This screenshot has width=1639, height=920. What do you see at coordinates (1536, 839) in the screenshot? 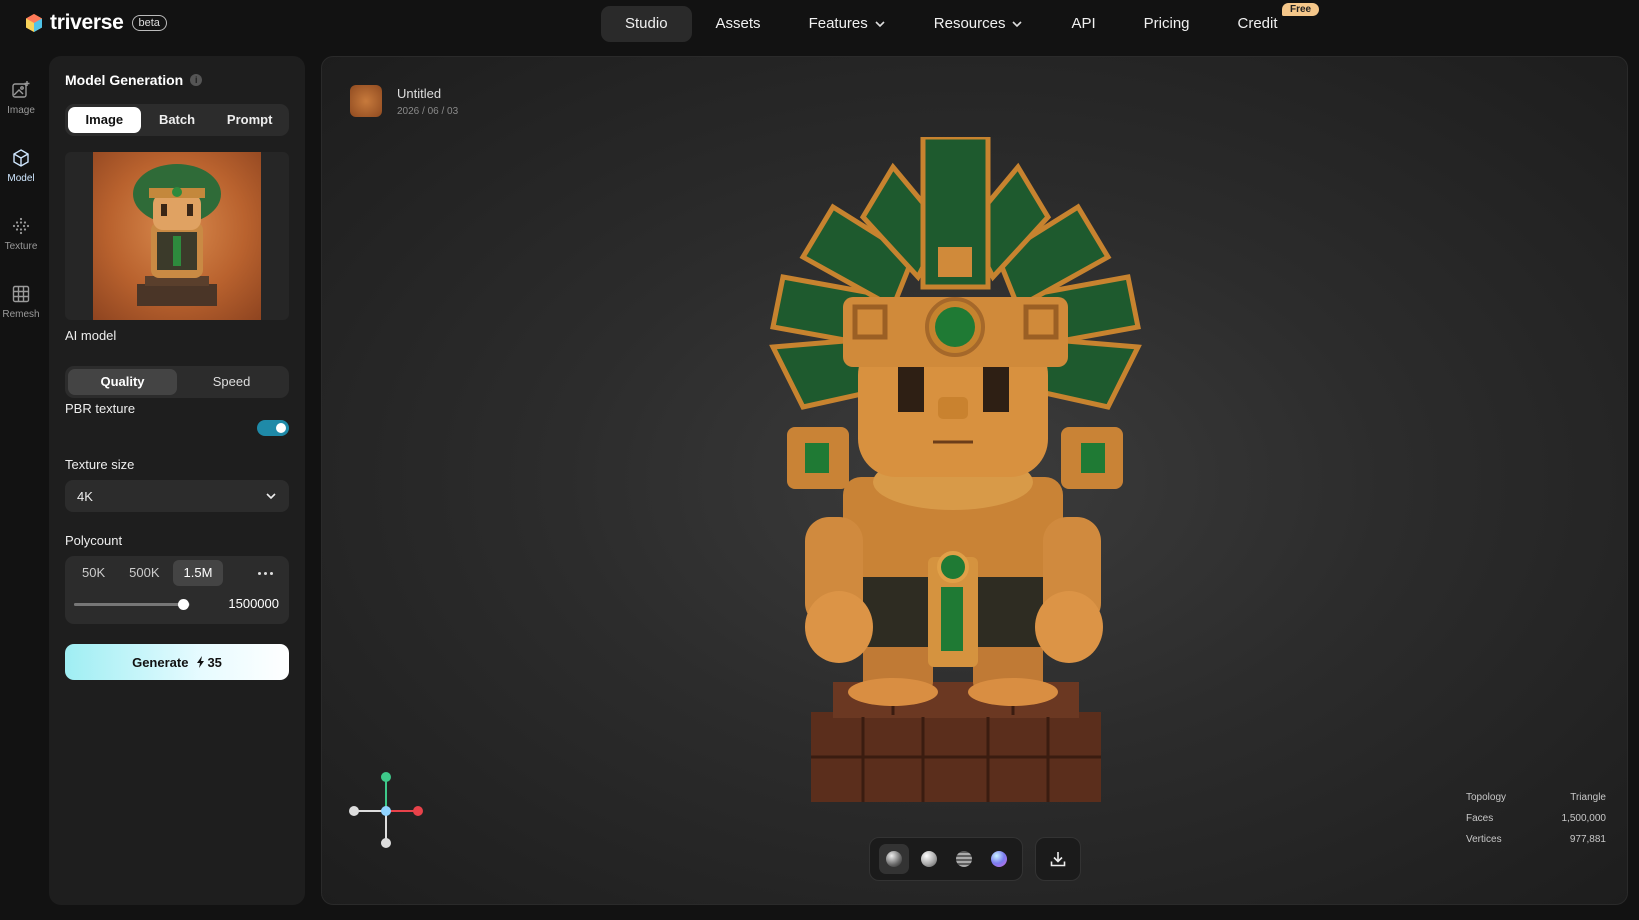
I see `stat-vertices: Vertices 977,881` at bounding box center [1536, 839].